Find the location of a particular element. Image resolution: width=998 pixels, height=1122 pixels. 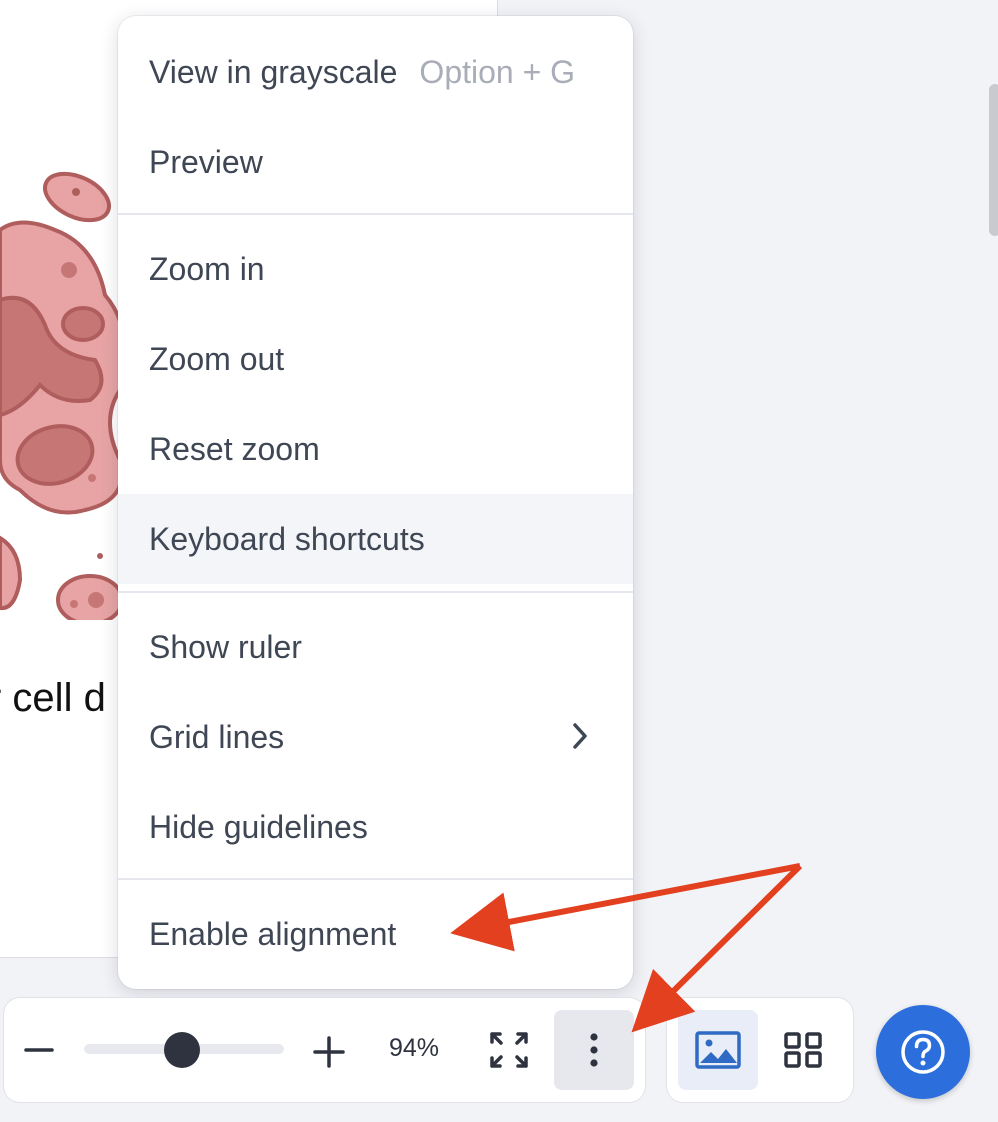

menu-item-reset-zoom: Reset zoom is located at coordinates (375, 449).